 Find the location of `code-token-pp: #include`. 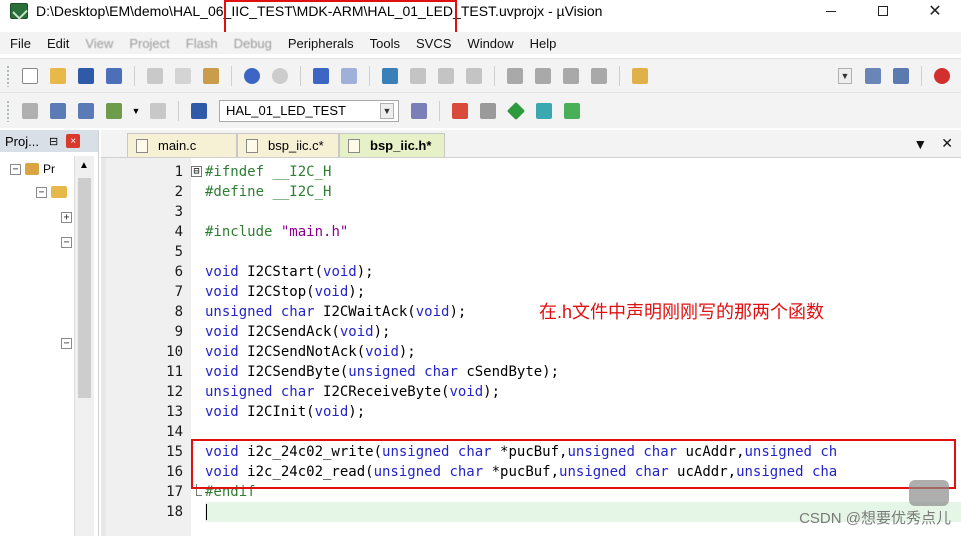

code-token-pp: #include is located at coordinates (239, 232).